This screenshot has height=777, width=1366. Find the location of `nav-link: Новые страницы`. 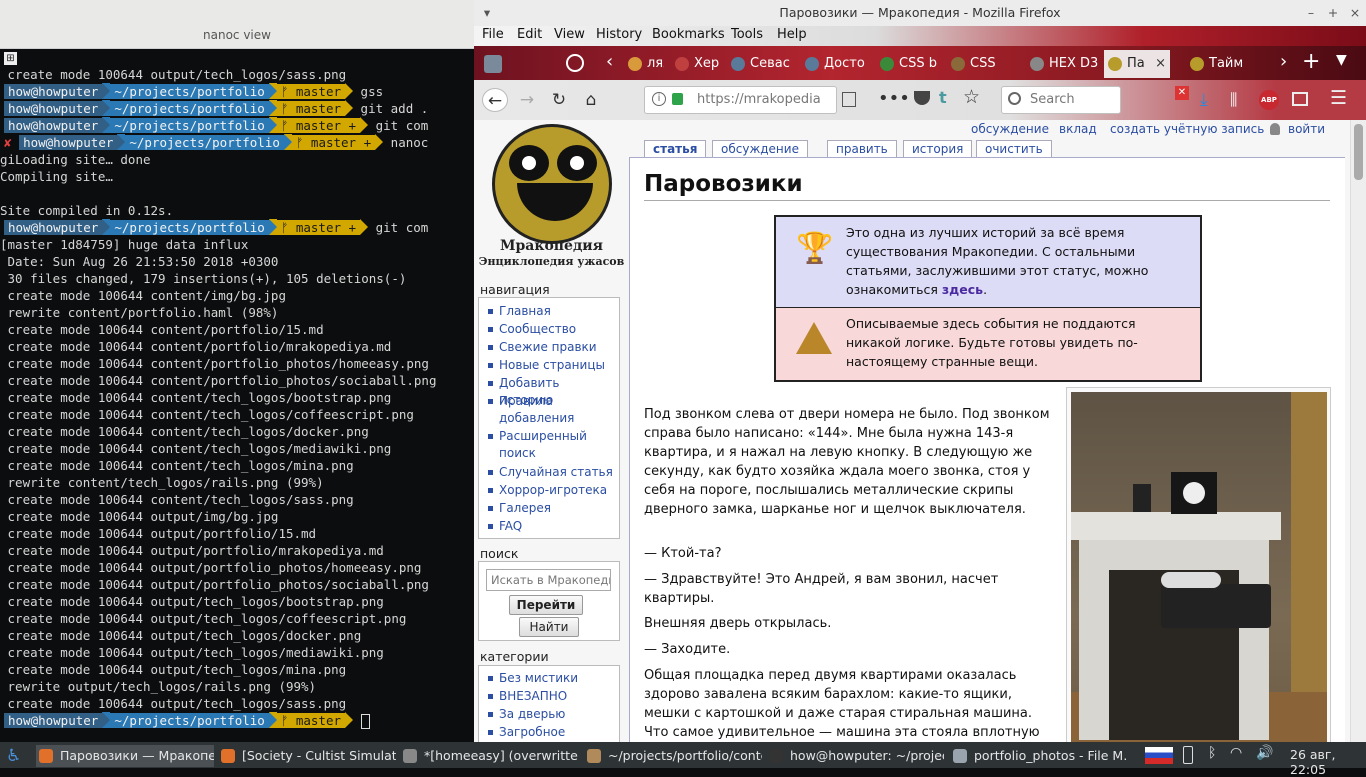

nav-link: Новые страницы is located at coordinates (558, 365).